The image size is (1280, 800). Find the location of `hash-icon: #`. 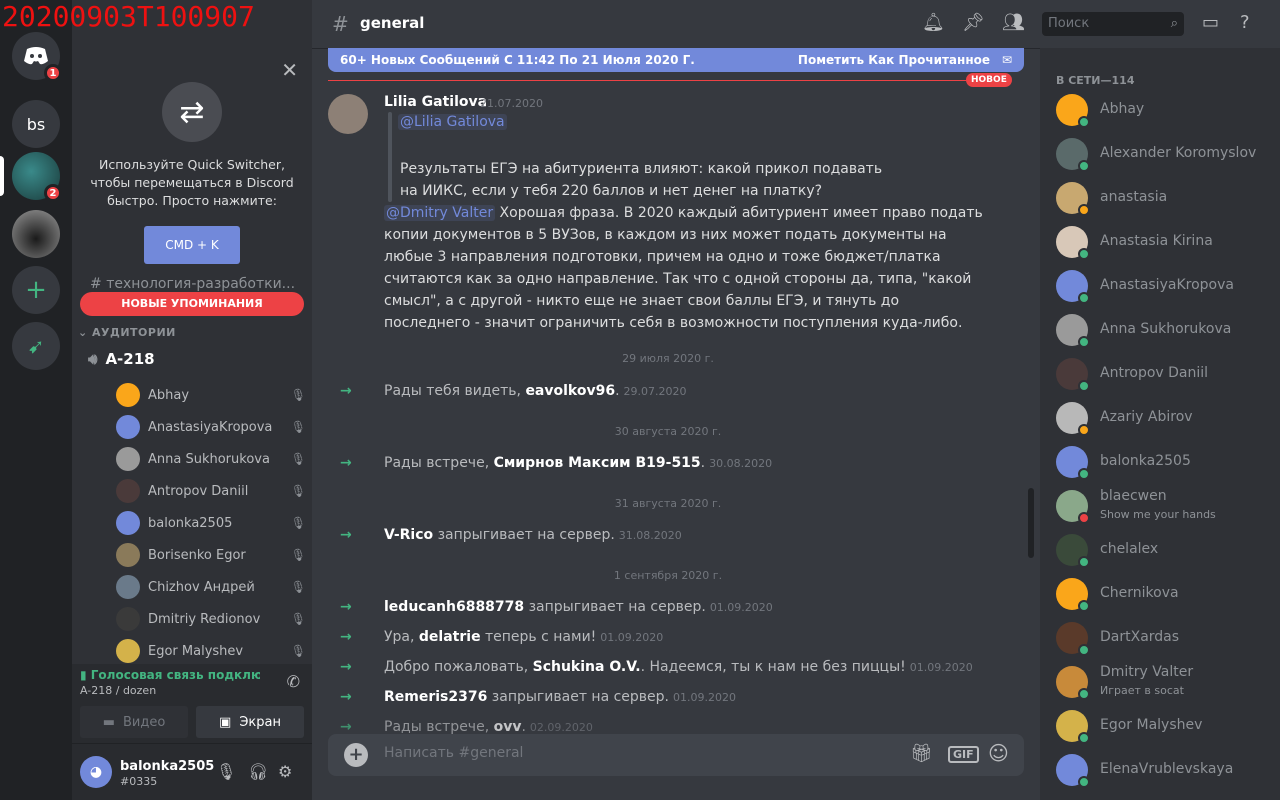

hash-icon: # is located at coordinates (340, 24).